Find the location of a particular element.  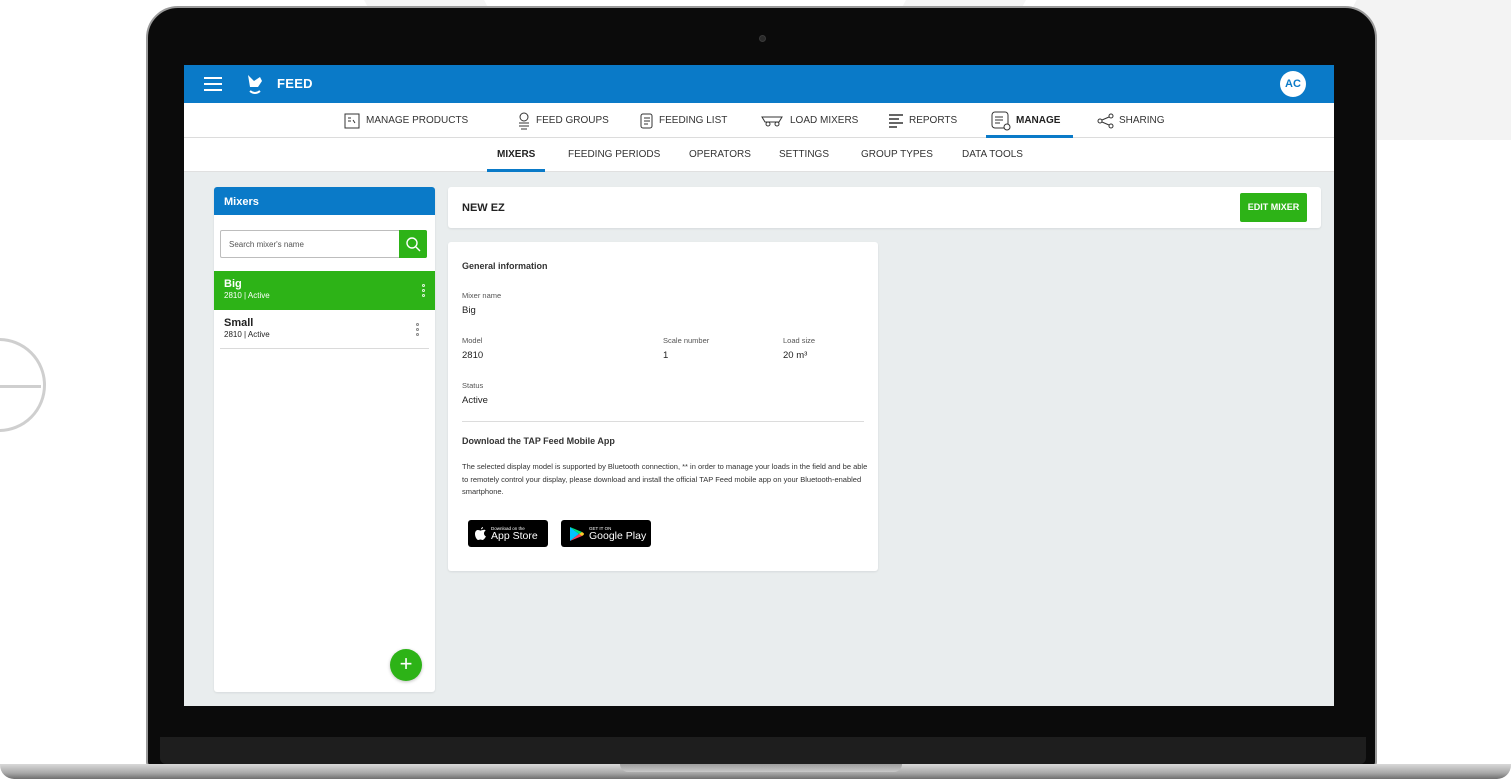

nav-reports: REPORTS is located at coordinates (922, 120).